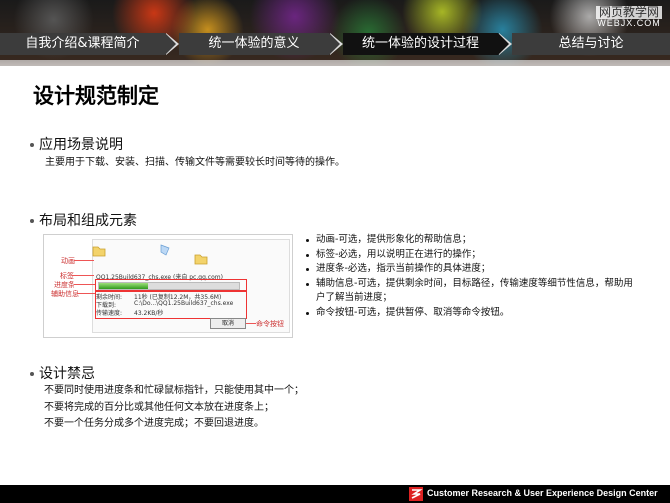 The height and width of the screenshot is (503, 670). What do you see at coordinates (629, 23) in the screenshot?
I see `watermark-line2: WEBJX.COM` at bounding box center [629, 23].